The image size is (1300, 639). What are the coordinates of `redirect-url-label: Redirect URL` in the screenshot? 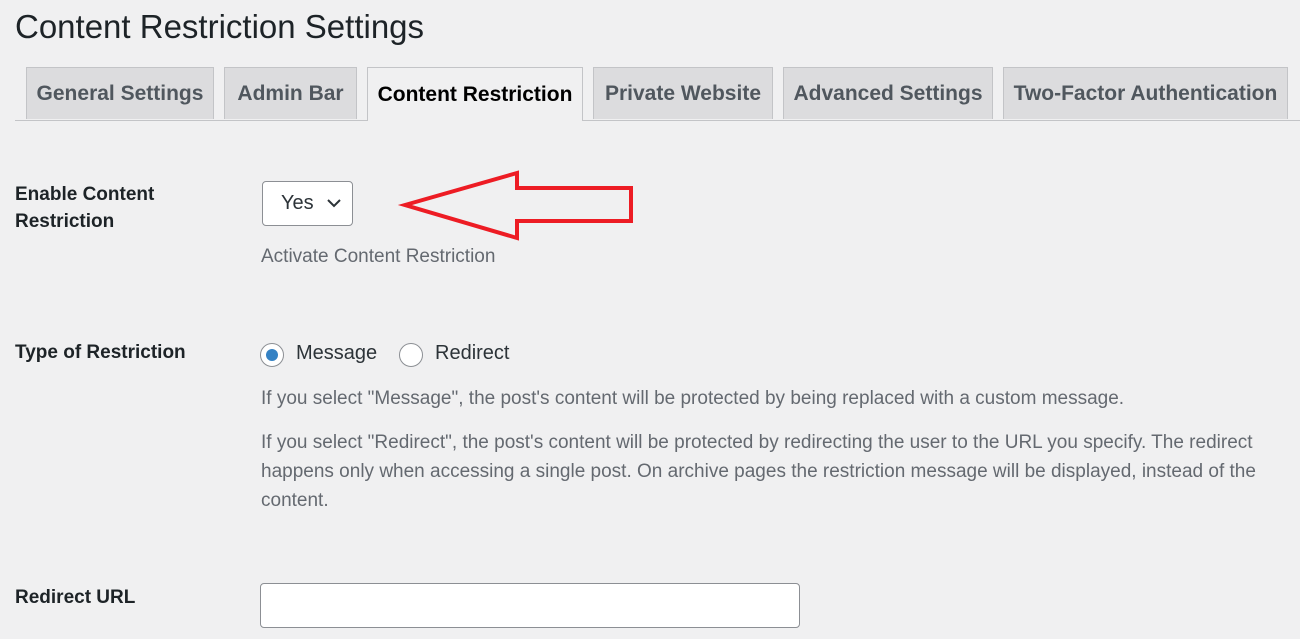 It's located at (75, 597).